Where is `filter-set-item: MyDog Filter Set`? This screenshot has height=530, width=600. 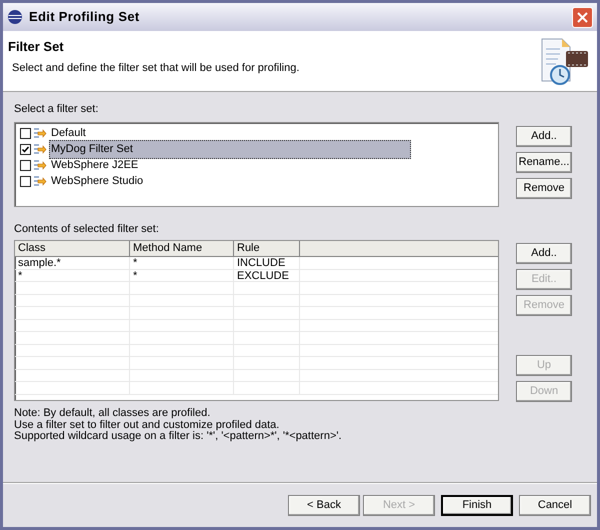
filter-set-item: MyDog Filter Set is located at coordinates (230, 149).